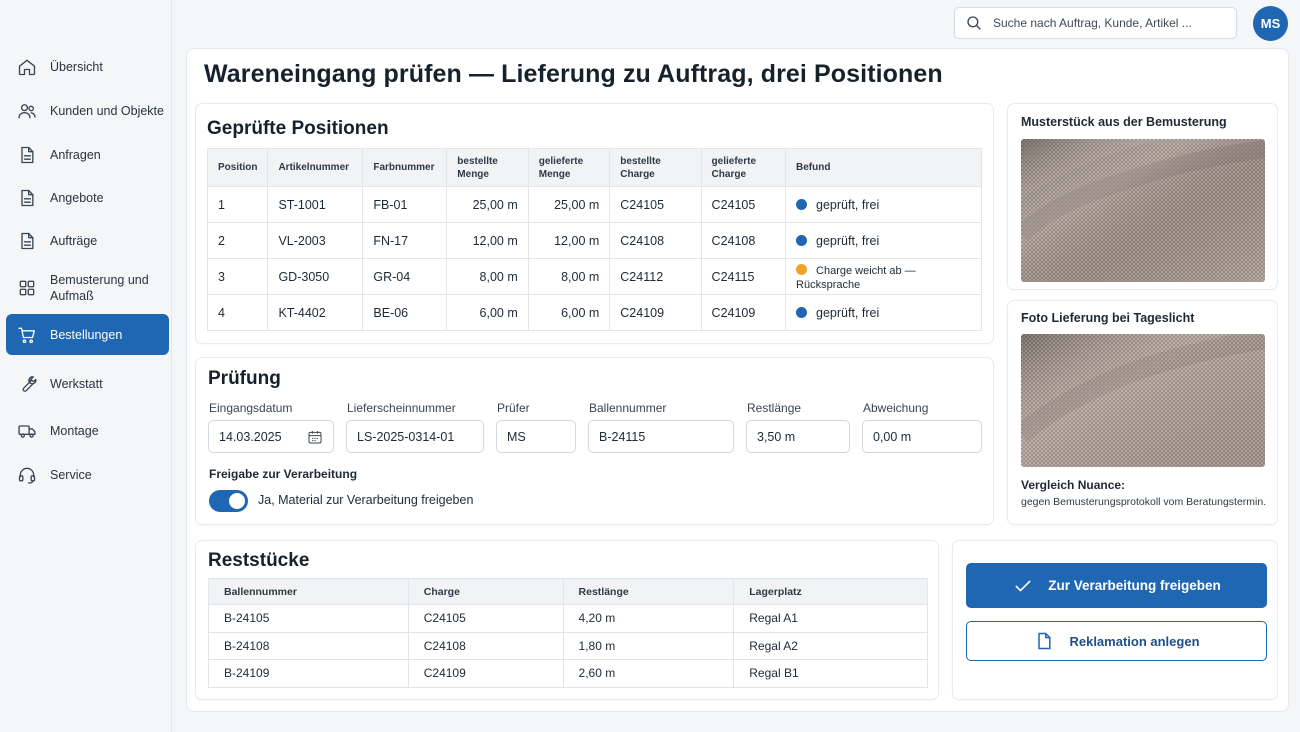  Describe the element at coordinates (1103, 23) in the screenshot. I see `search-input` at that location.